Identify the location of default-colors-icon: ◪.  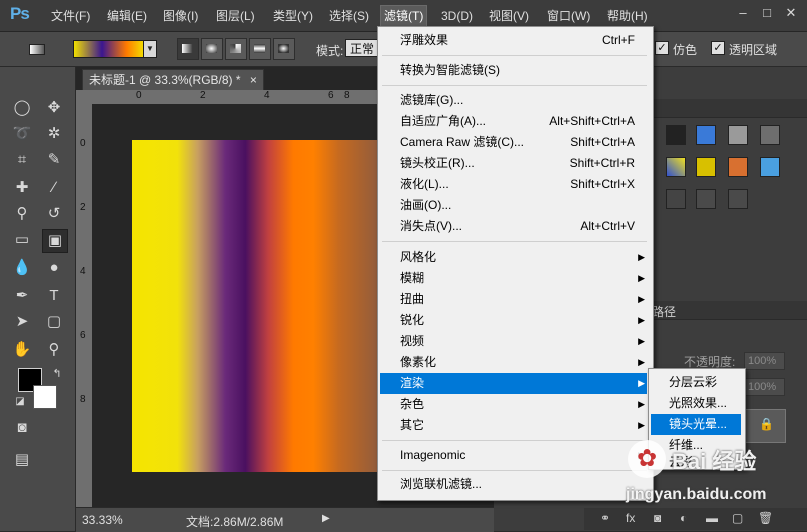
(20, 402).